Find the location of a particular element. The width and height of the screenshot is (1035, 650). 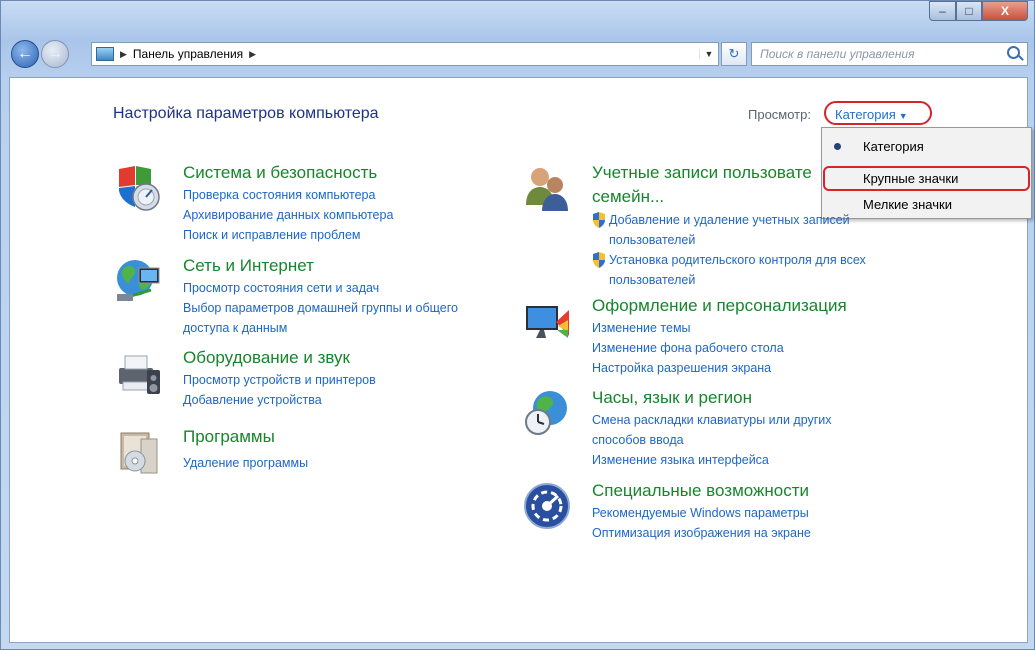

menu-item-label: Мелкие значки is located at coordinates (907, 204).